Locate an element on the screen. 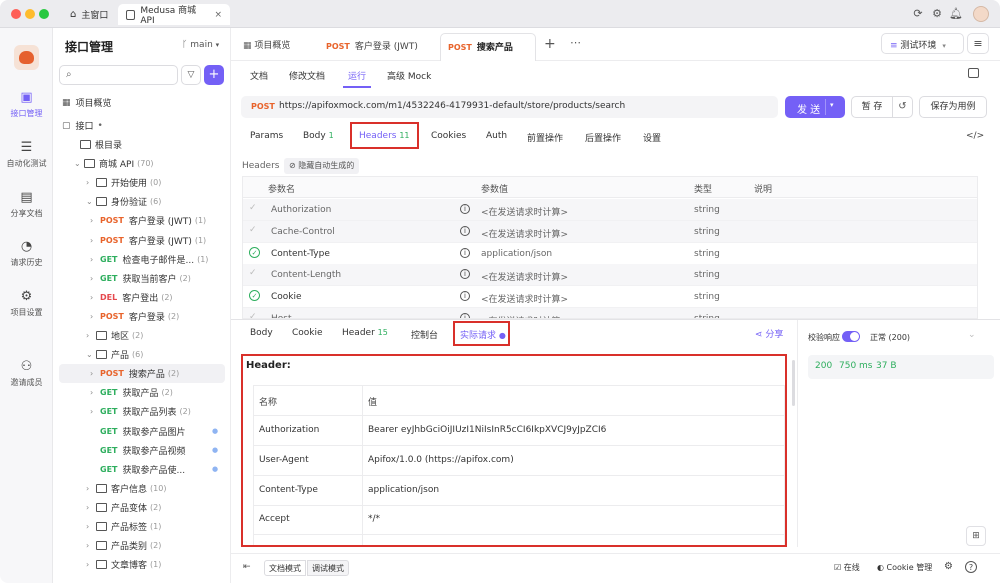 The width and height of the screenshot is (1000, 583). nav-automation-test: ☰ 自动化测试 is located at coordinates (26, 154).